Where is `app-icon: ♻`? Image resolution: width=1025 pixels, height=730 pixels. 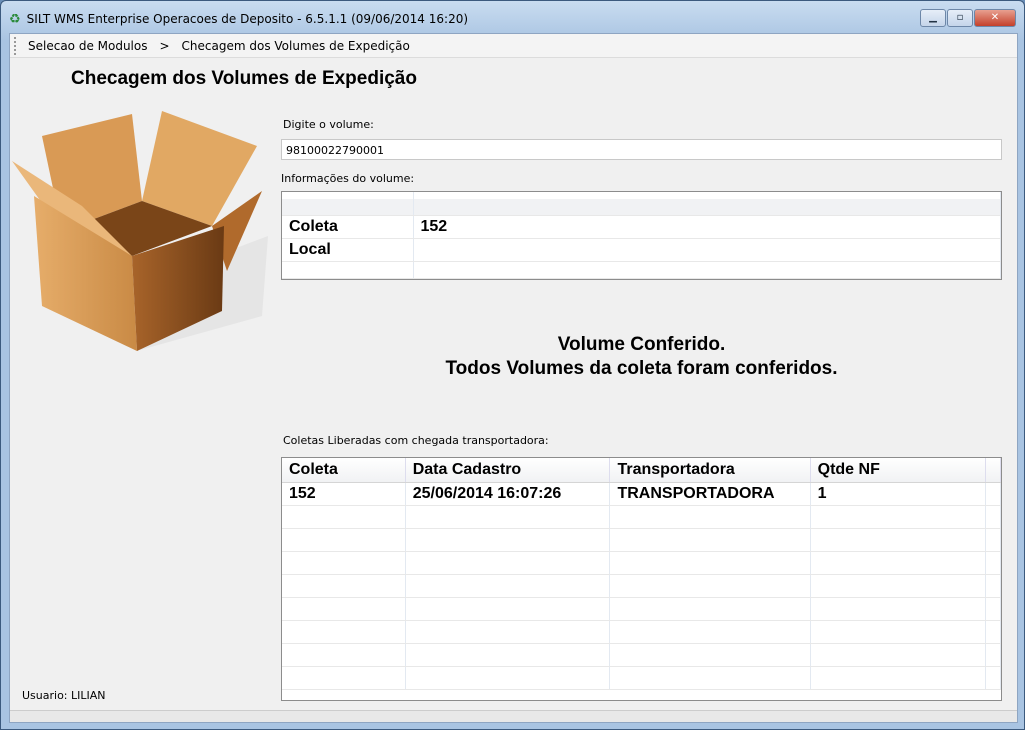 app-icon: ♻ is located at coordinates (15, 19).